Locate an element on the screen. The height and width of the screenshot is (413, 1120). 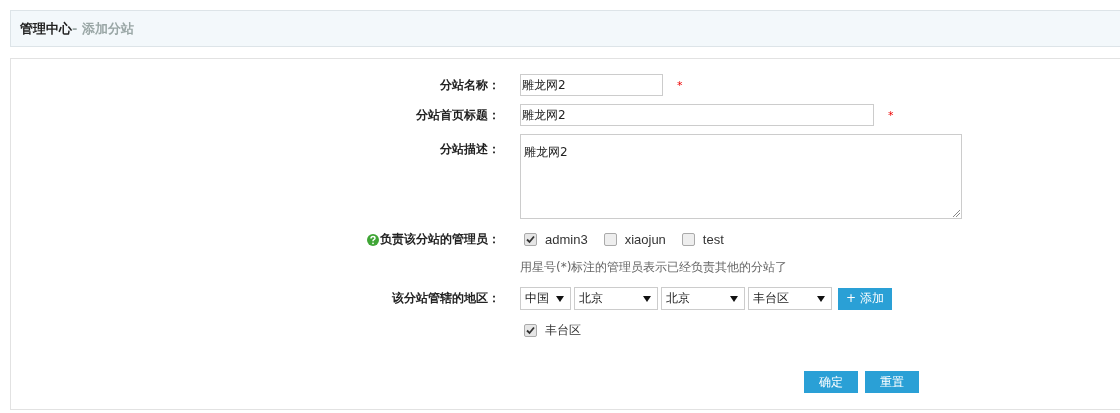
hint-text: 用星号(*)标注的管理员表示已经负责其他的分站了 is located at coordinates (654, 267).